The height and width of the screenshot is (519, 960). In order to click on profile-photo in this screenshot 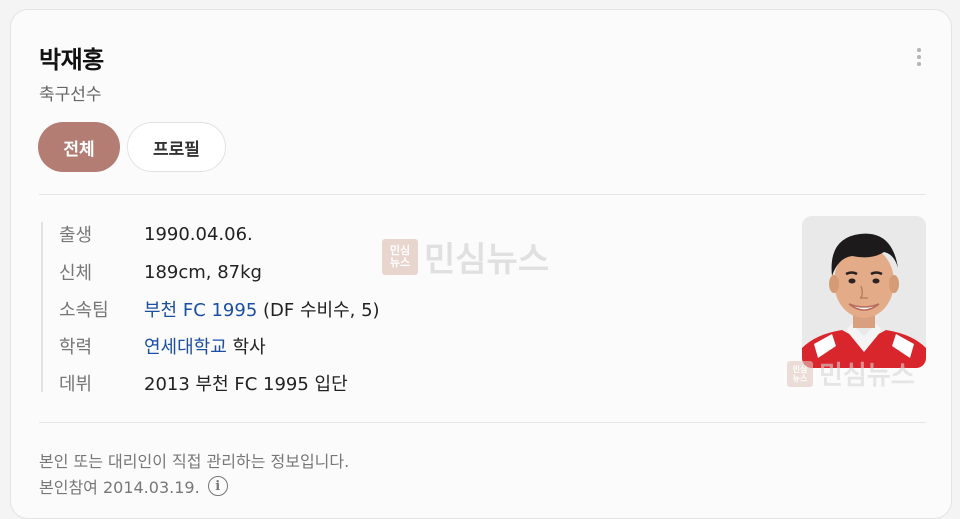, I will do `click(864, 292)`.